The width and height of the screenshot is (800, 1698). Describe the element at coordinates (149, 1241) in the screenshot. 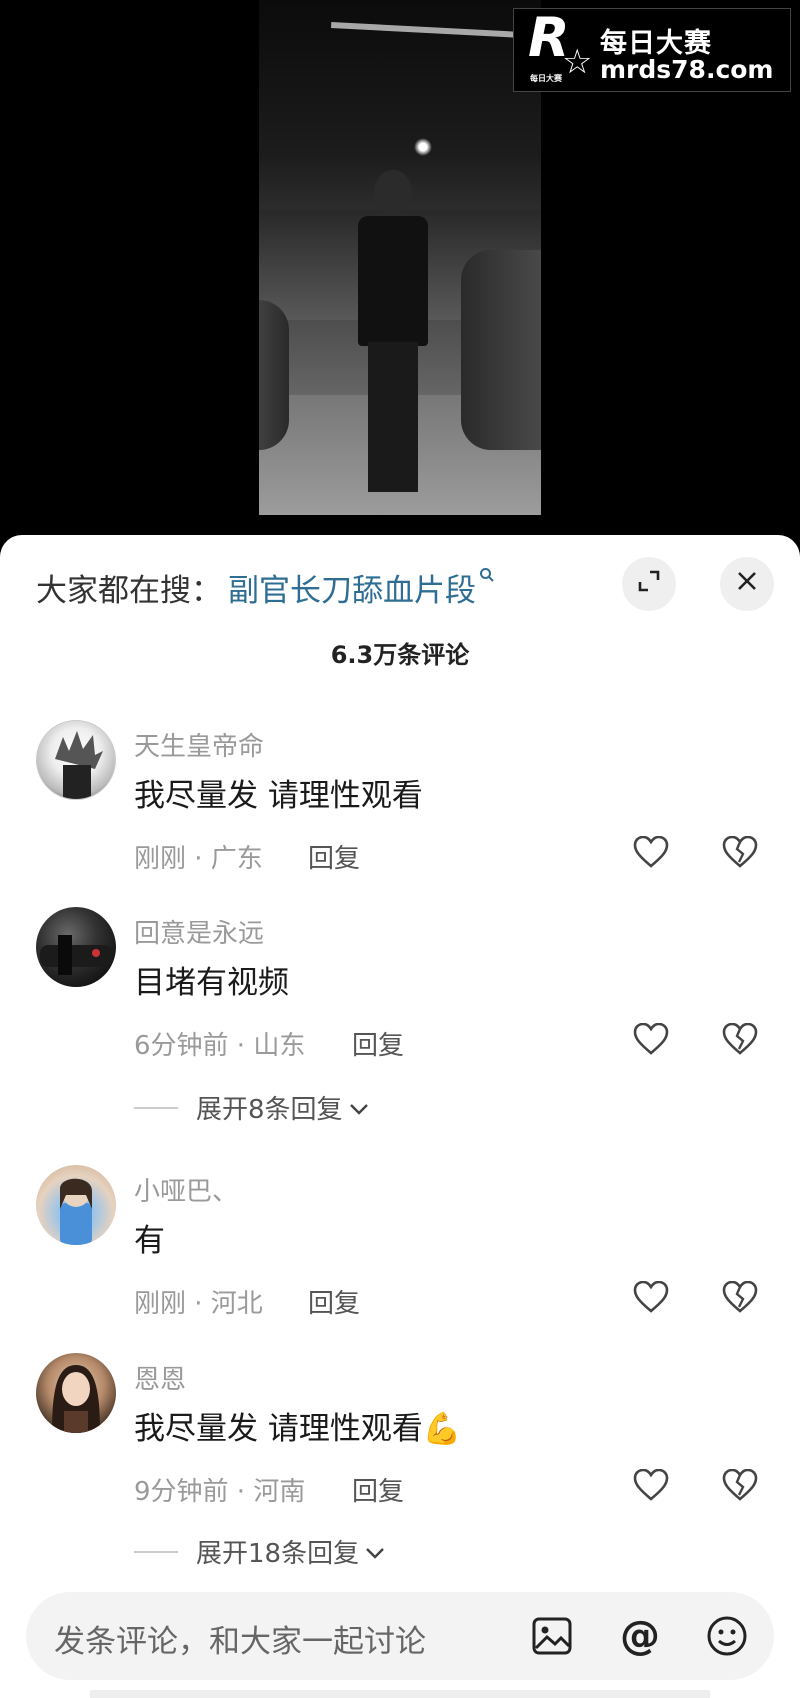

I see `comment-text: 有` at that location.